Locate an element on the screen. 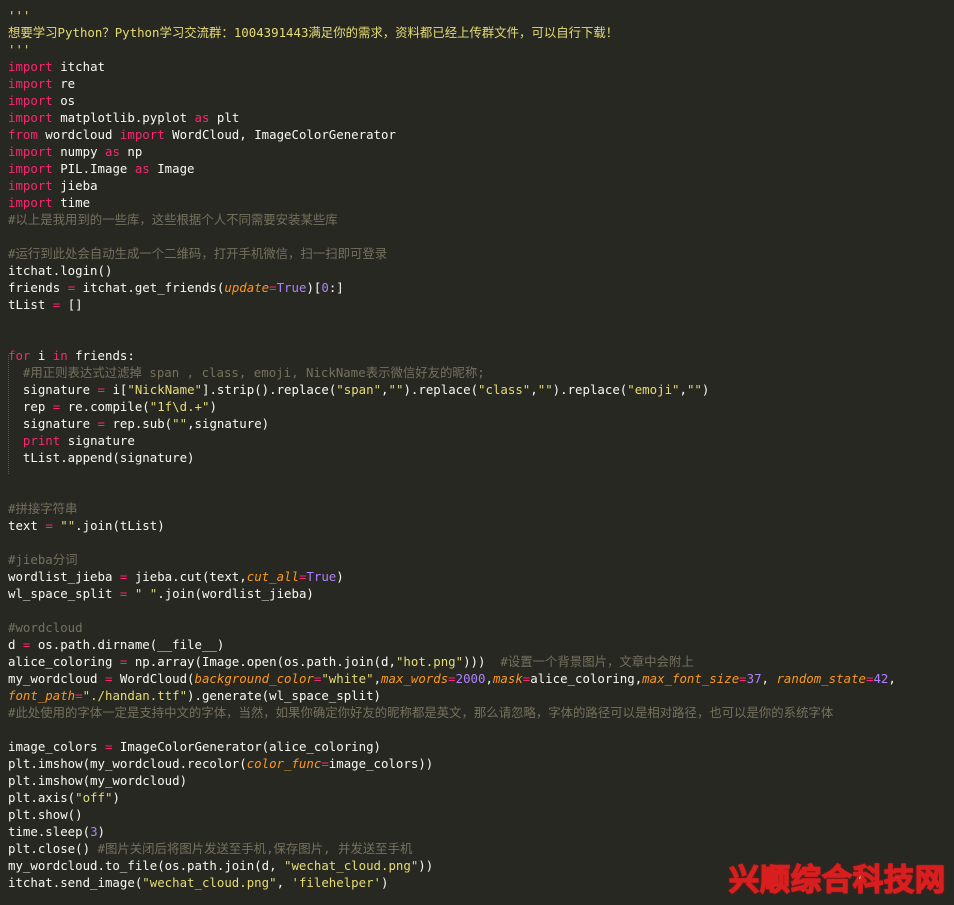  code-line: rep = re.compile("1f\d.+") is located at coordinates (481, 406).